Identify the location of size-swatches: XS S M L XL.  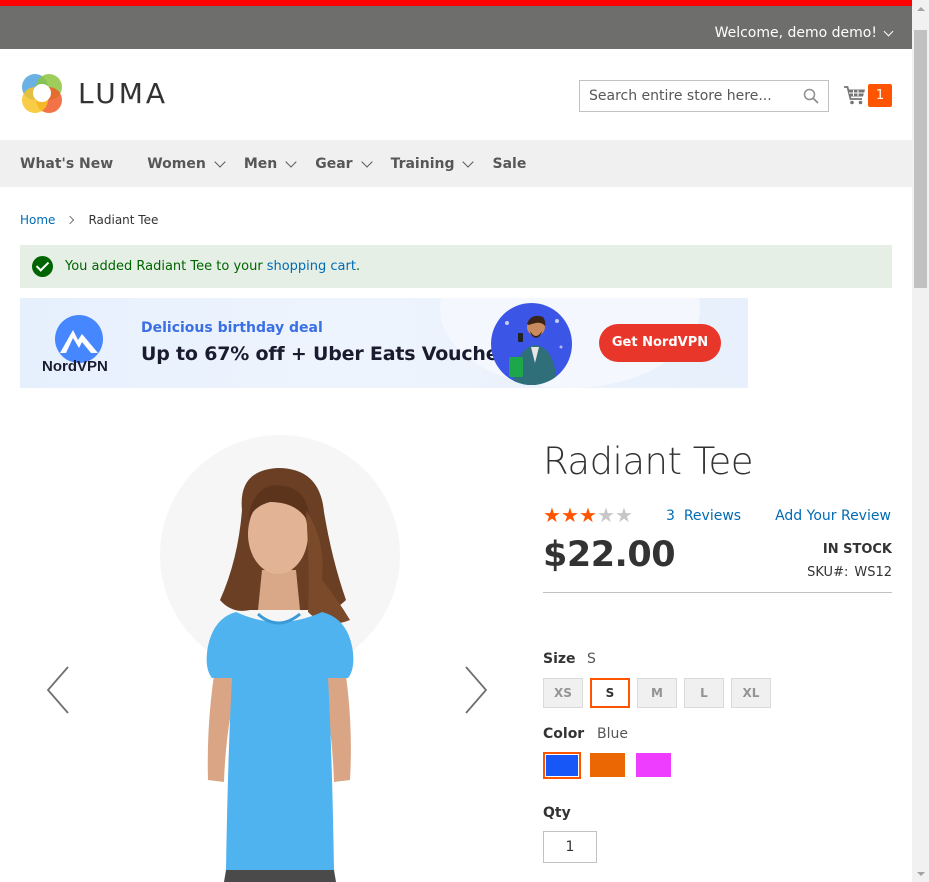
(660, 693).